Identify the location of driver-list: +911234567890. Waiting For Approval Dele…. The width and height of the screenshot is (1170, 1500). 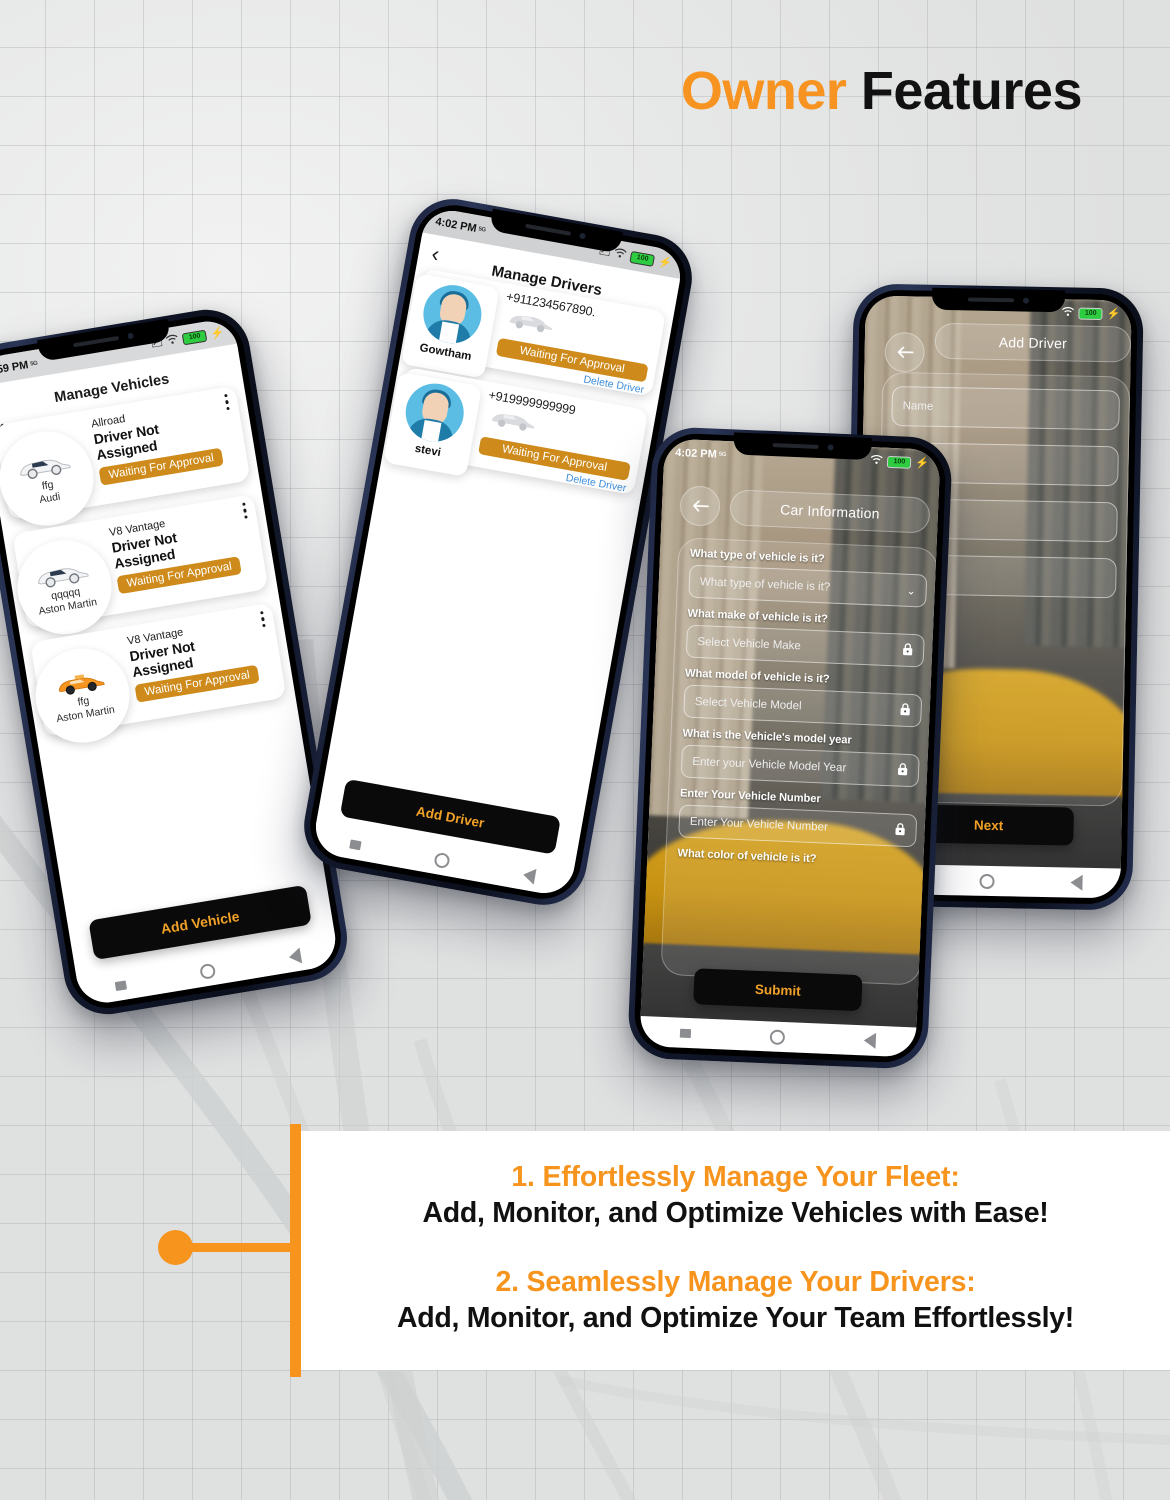
(525, 388).